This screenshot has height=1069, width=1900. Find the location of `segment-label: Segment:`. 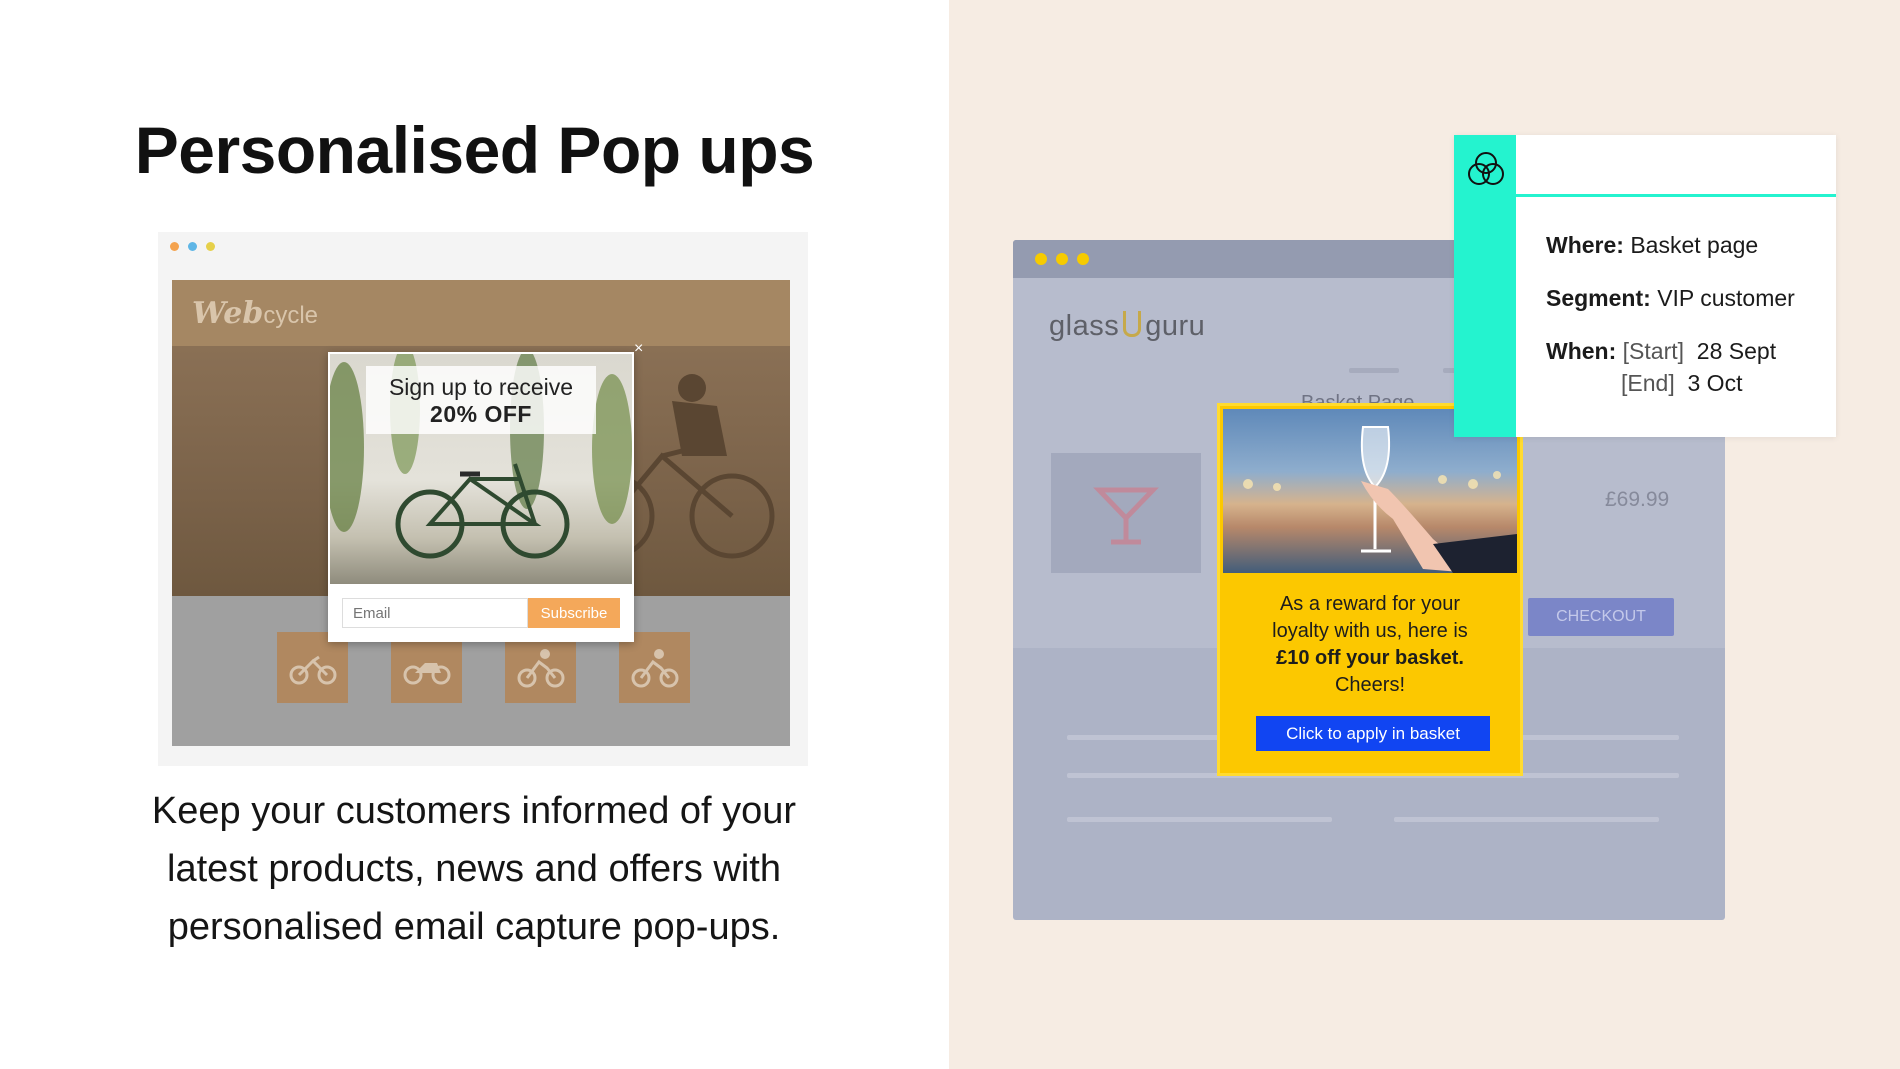

segment-label: Segment: is located at coordinates (1598, 298).